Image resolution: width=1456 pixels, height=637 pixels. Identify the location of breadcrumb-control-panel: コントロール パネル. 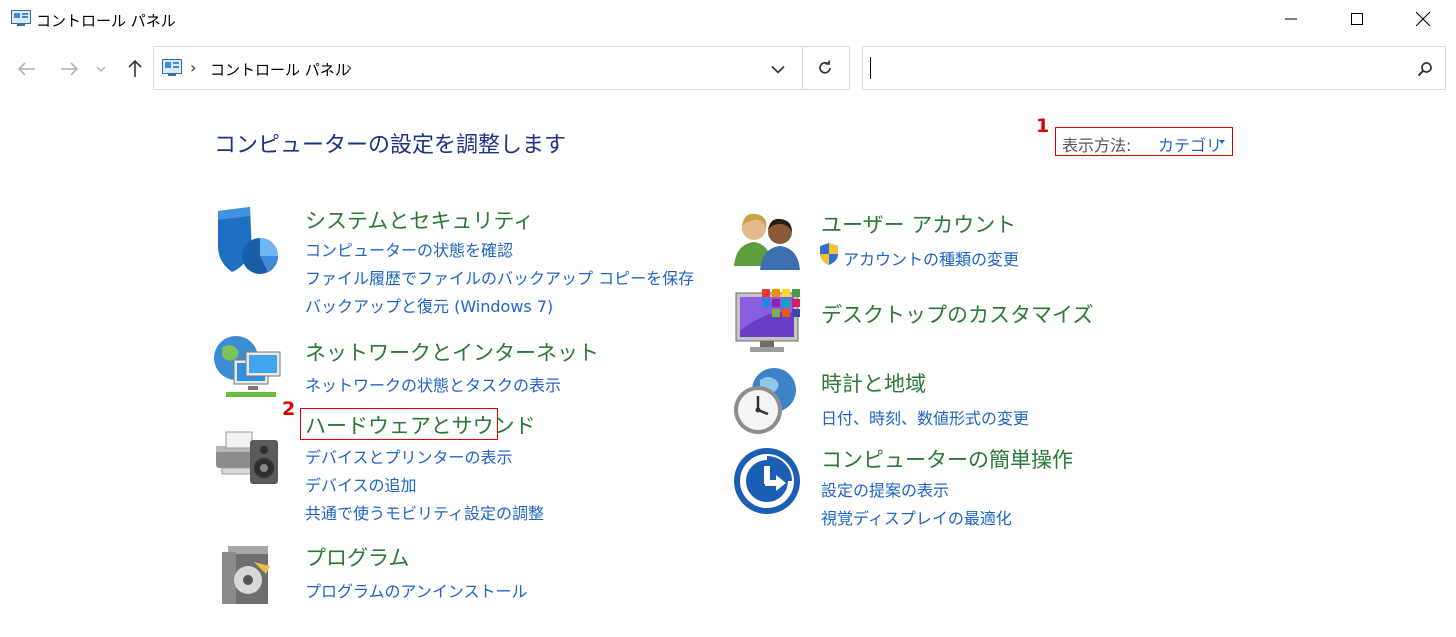
(280, 69).